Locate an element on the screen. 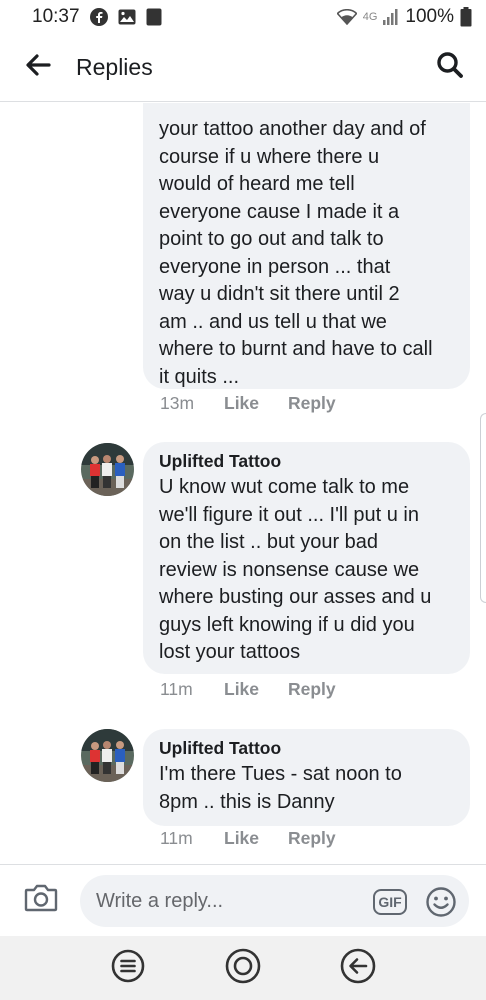 The height and width of the screenshot is (1000, 486). comment-actions: 13m Like Reply is located at coordinates (248, 403).